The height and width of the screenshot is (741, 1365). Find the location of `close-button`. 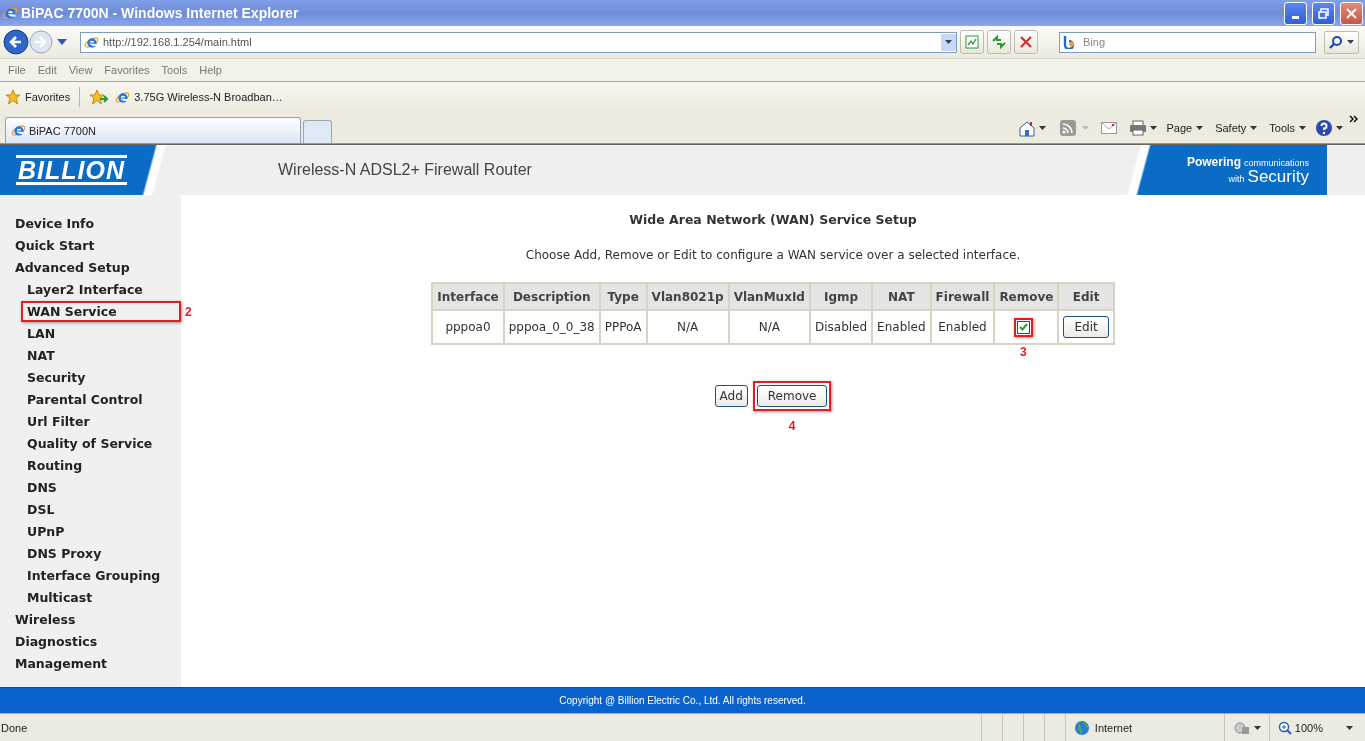

close-button is located at coordinates (1351, 13).